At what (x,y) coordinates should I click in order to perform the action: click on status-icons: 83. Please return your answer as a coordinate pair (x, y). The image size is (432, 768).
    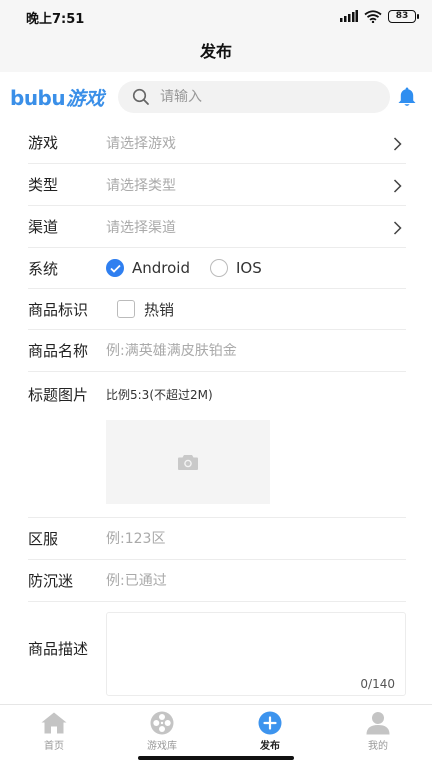
    Looking at the image, I should click on (379, 16).